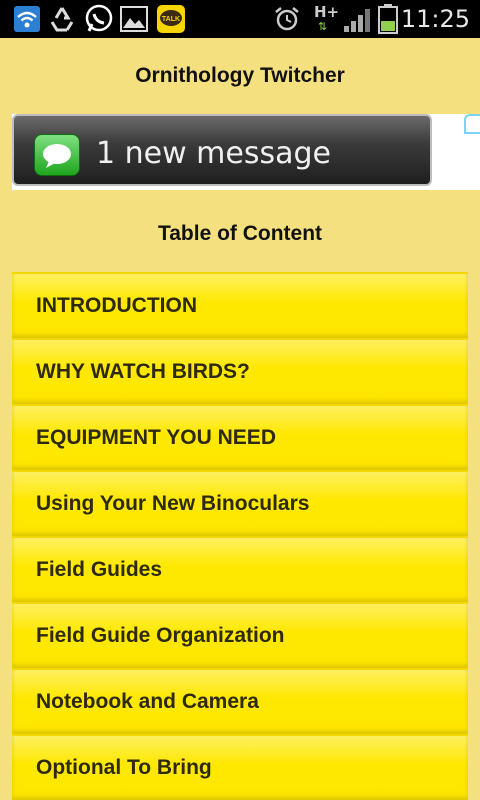 This screenshot has width=480, height=800. I want to click on toc-item-label: EQUIPMENT YOU NEED, so click(156, 437).